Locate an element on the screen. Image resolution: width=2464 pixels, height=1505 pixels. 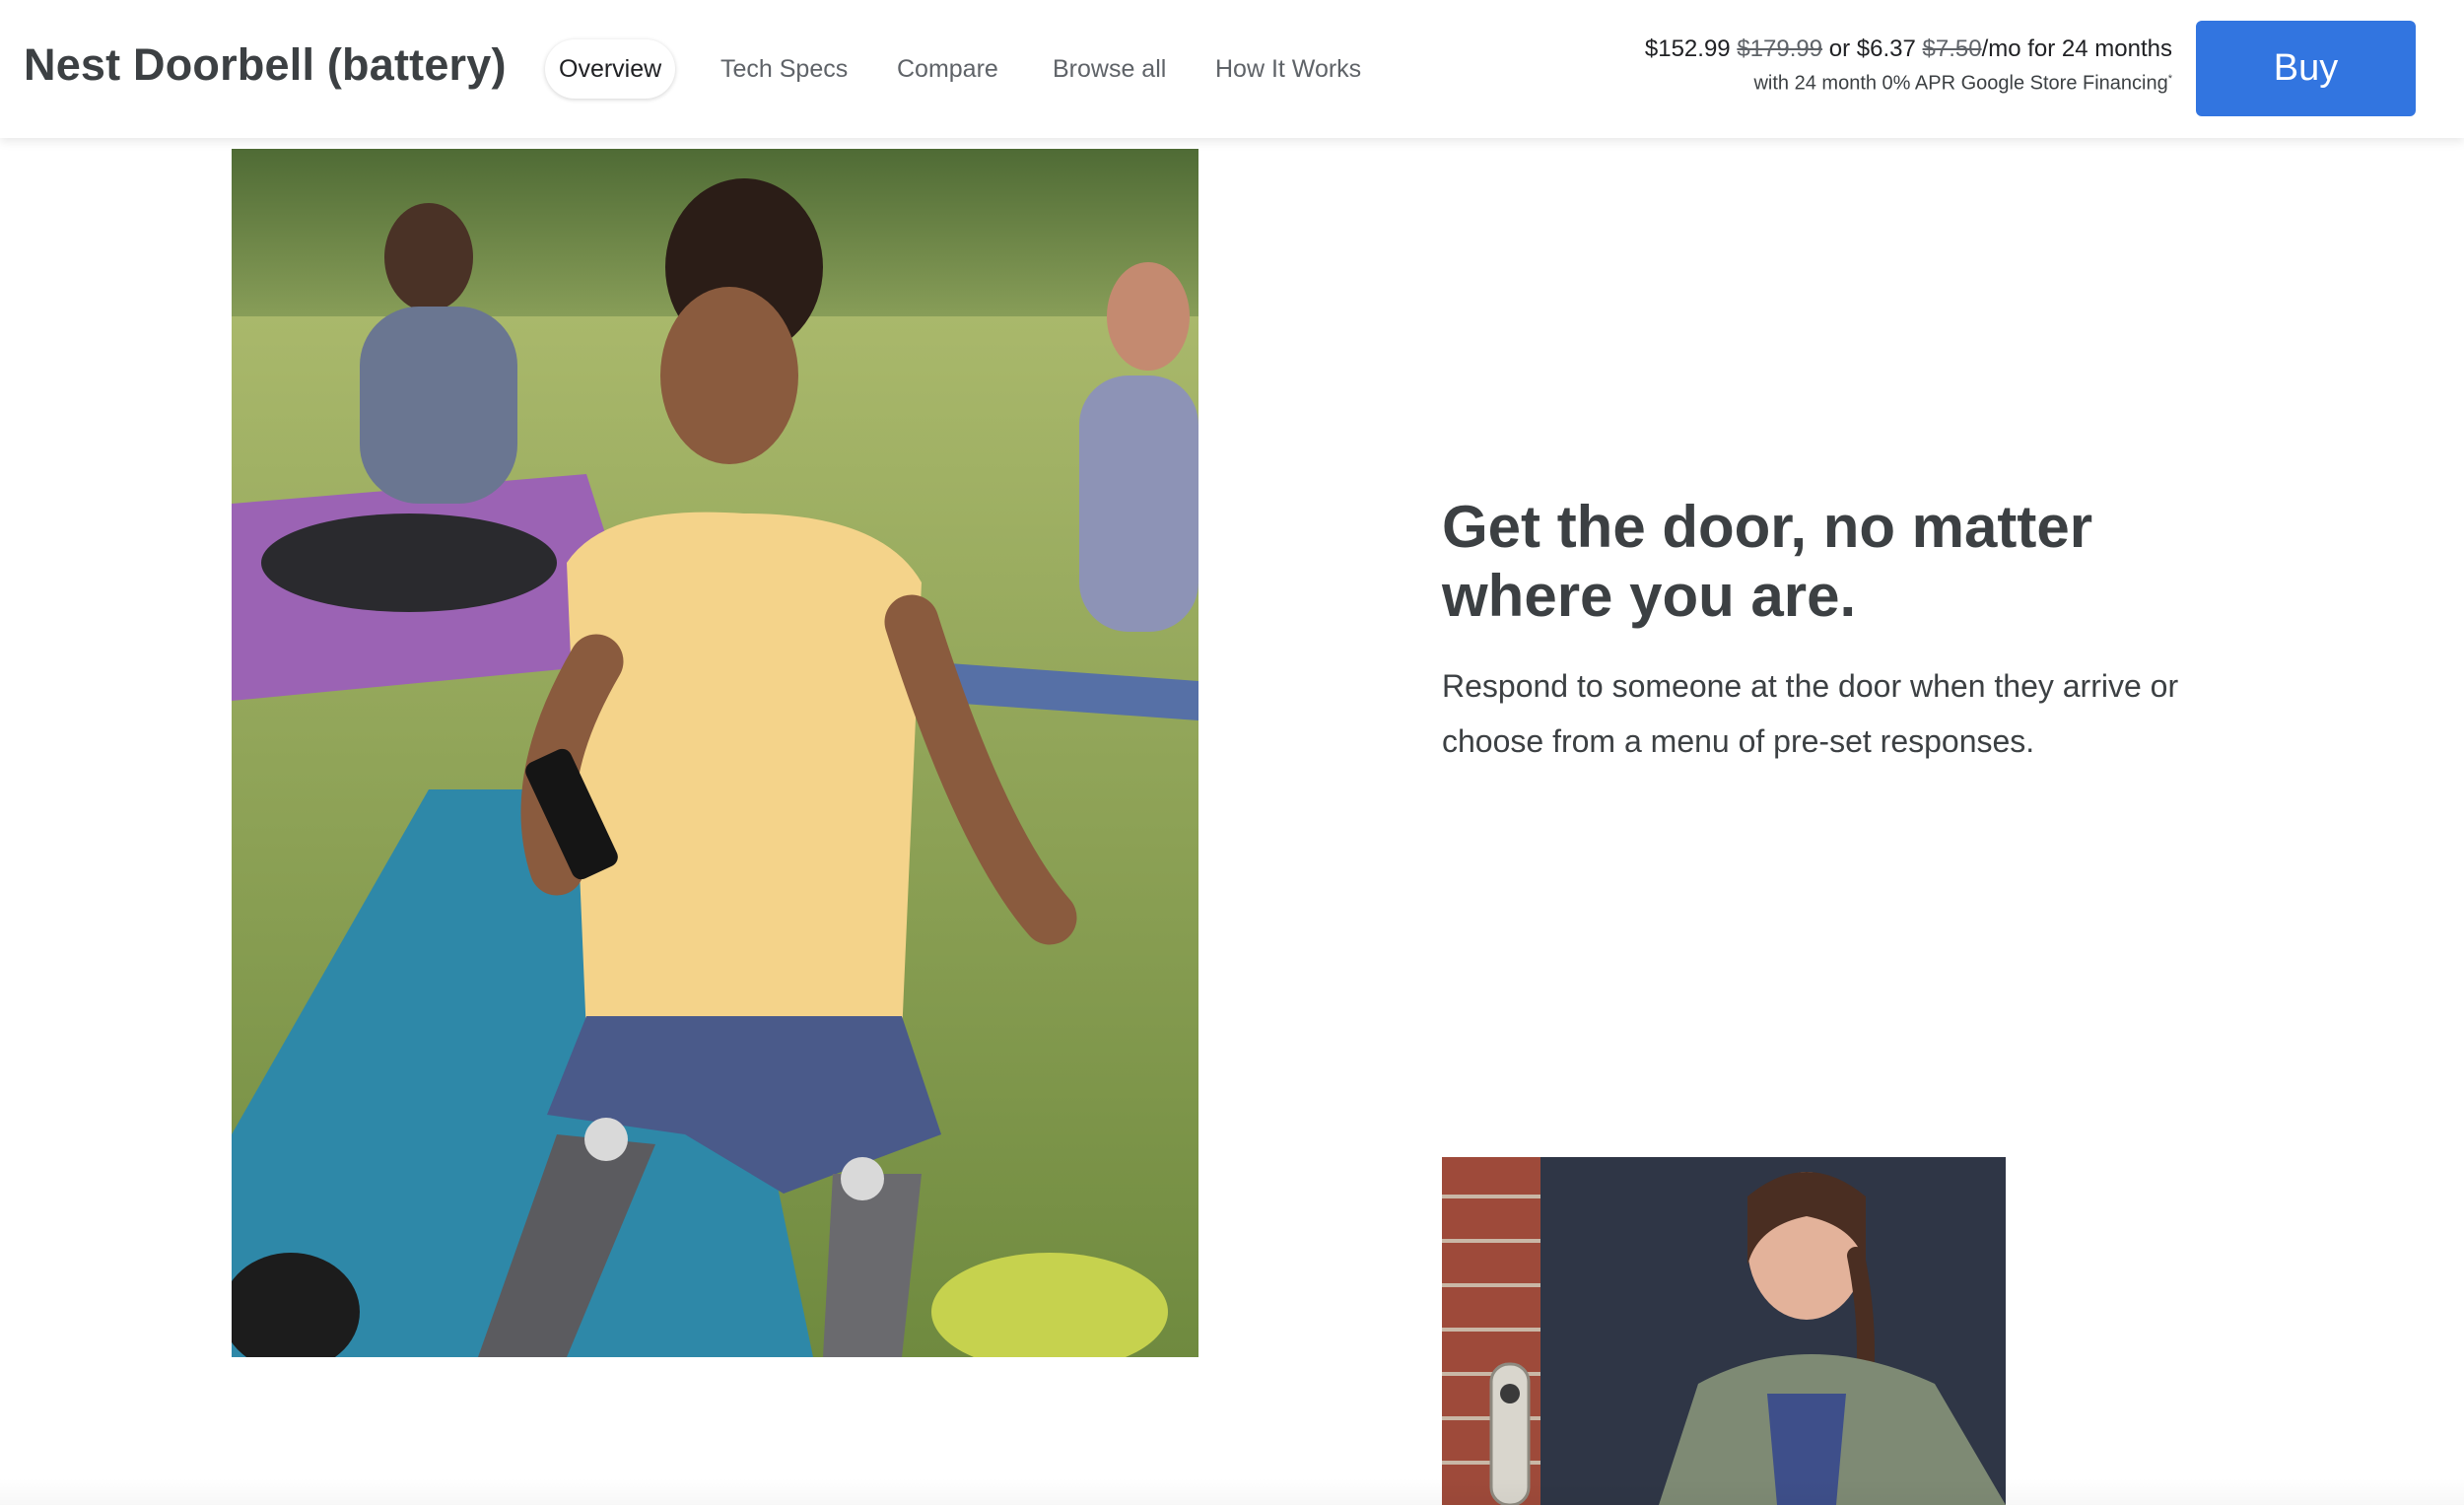
tab-overview: Overview is located at coordinates (610, 69).